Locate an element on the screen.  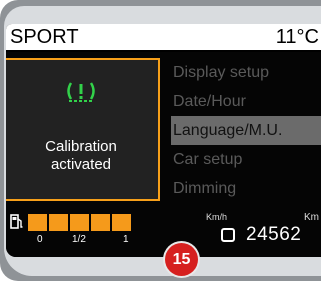
fuel-scale: 0 1/2 1 is located at coordinates (81, 240).